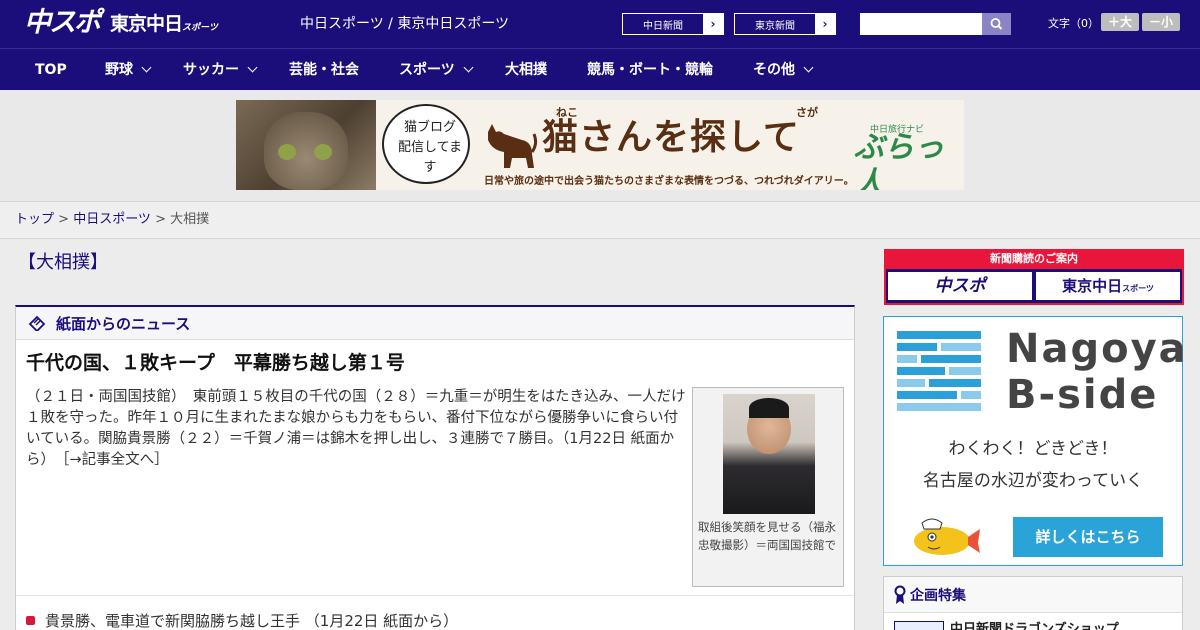  I want to click on category-title: 【大相撲】, so click(63, 262).